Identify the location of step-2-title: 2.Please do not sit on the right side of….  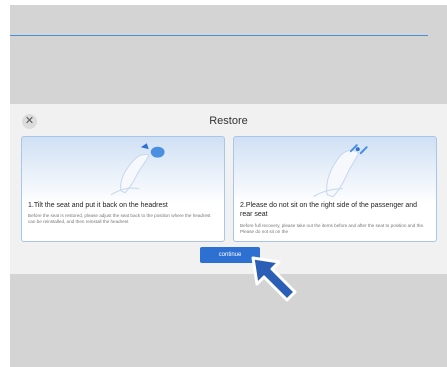
(329, 210).